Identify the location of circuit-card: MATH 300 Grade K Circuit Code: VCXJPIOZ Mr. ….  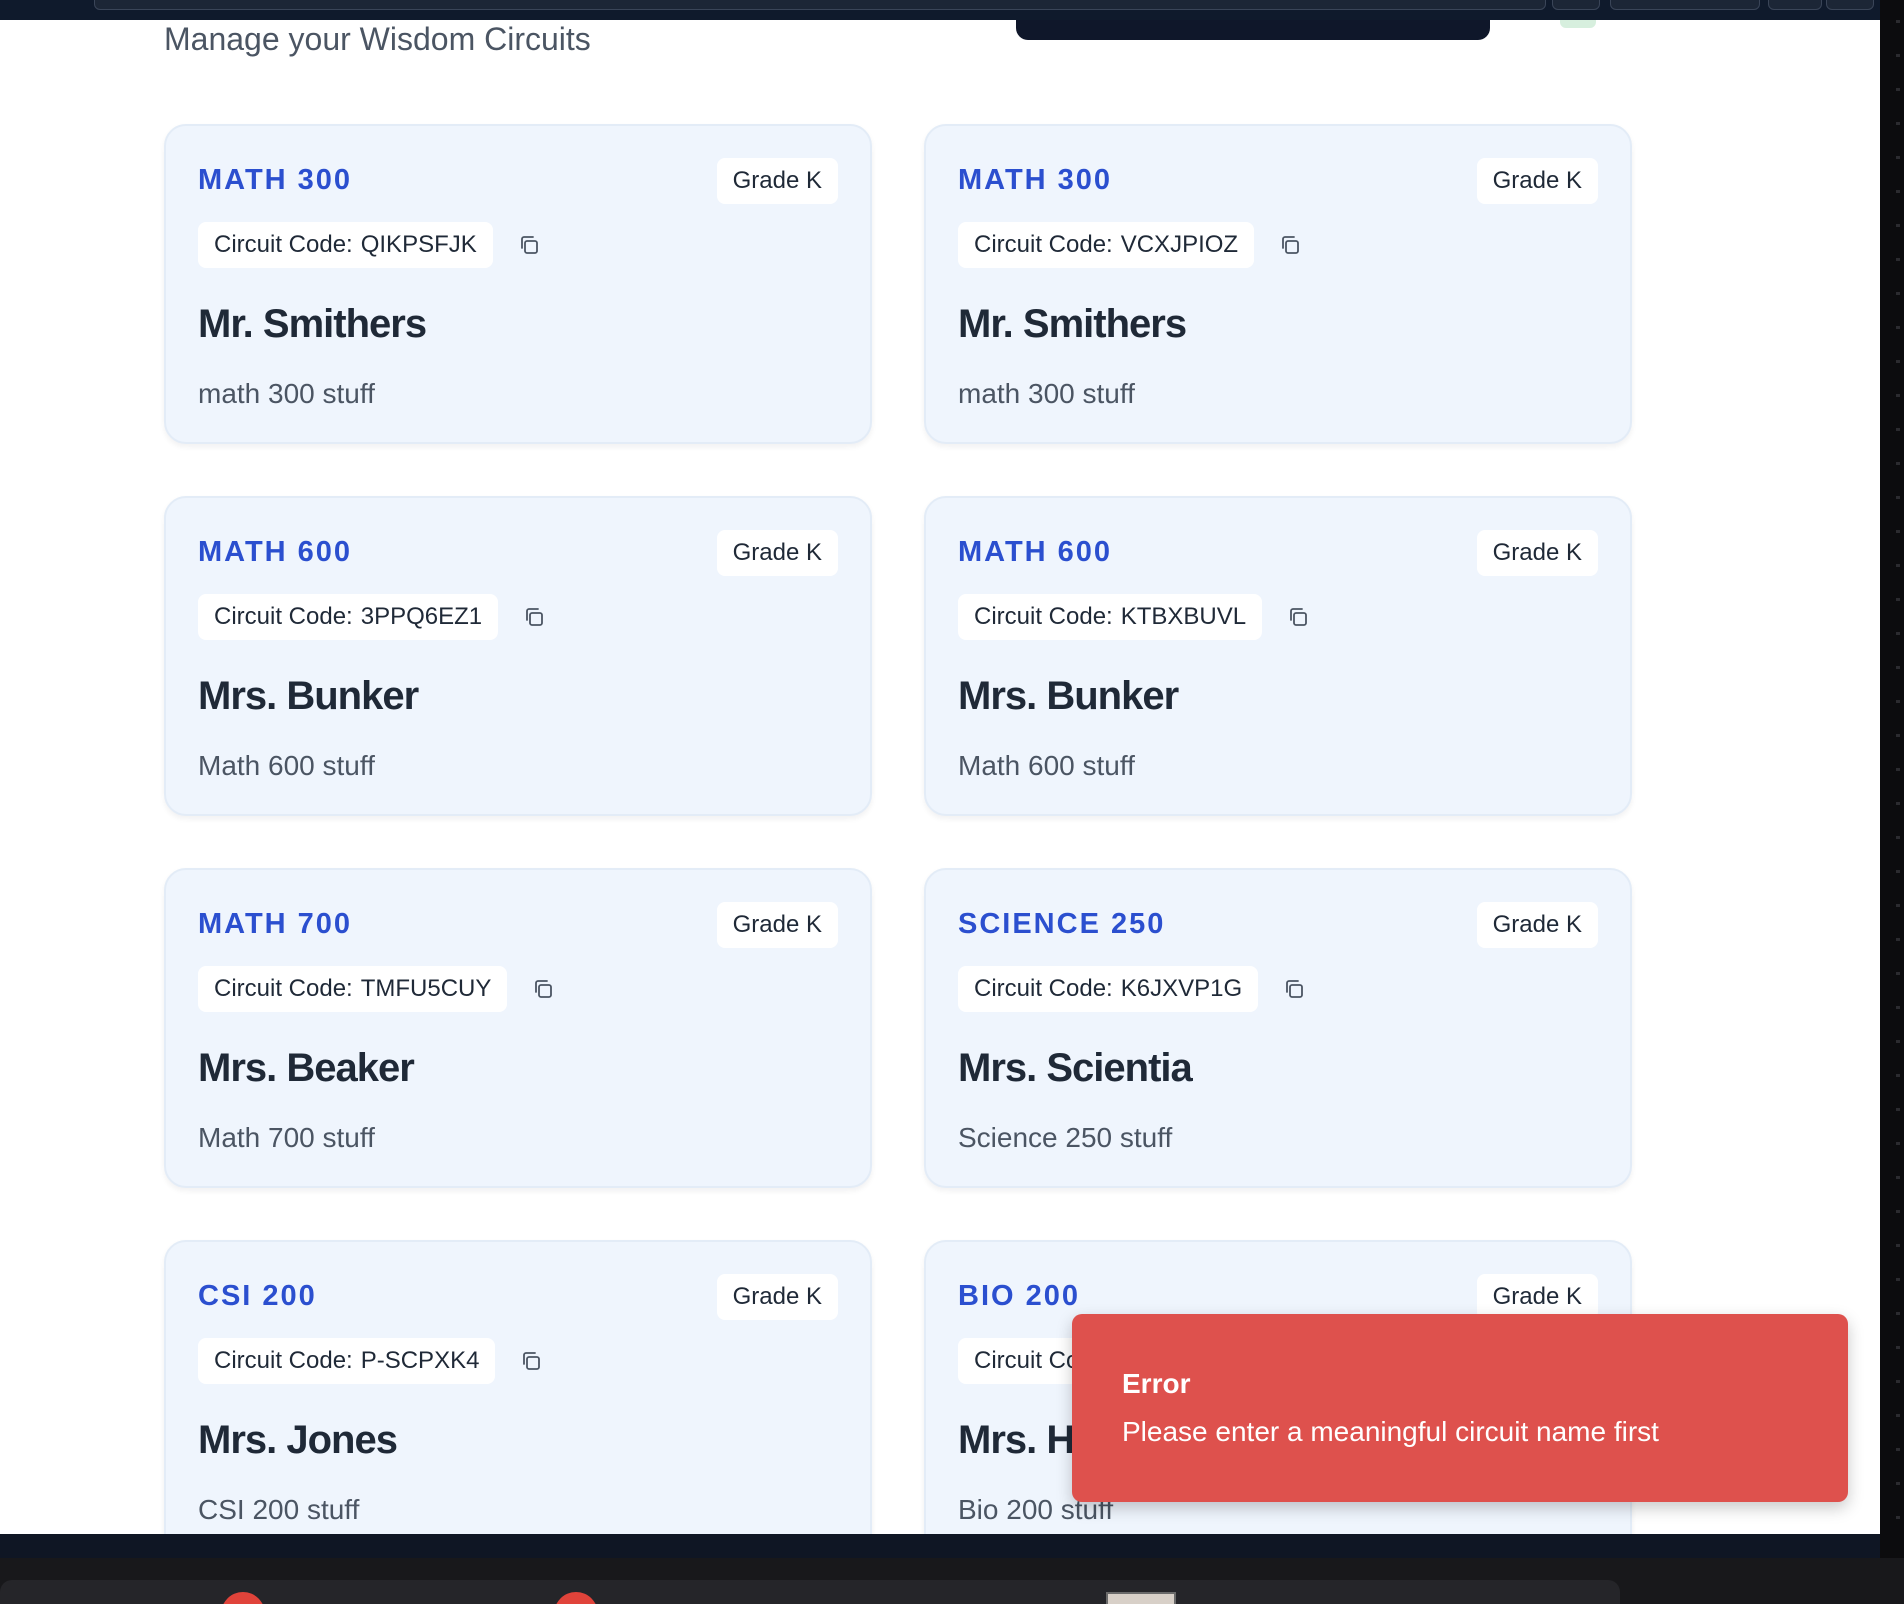
(1278, 284).